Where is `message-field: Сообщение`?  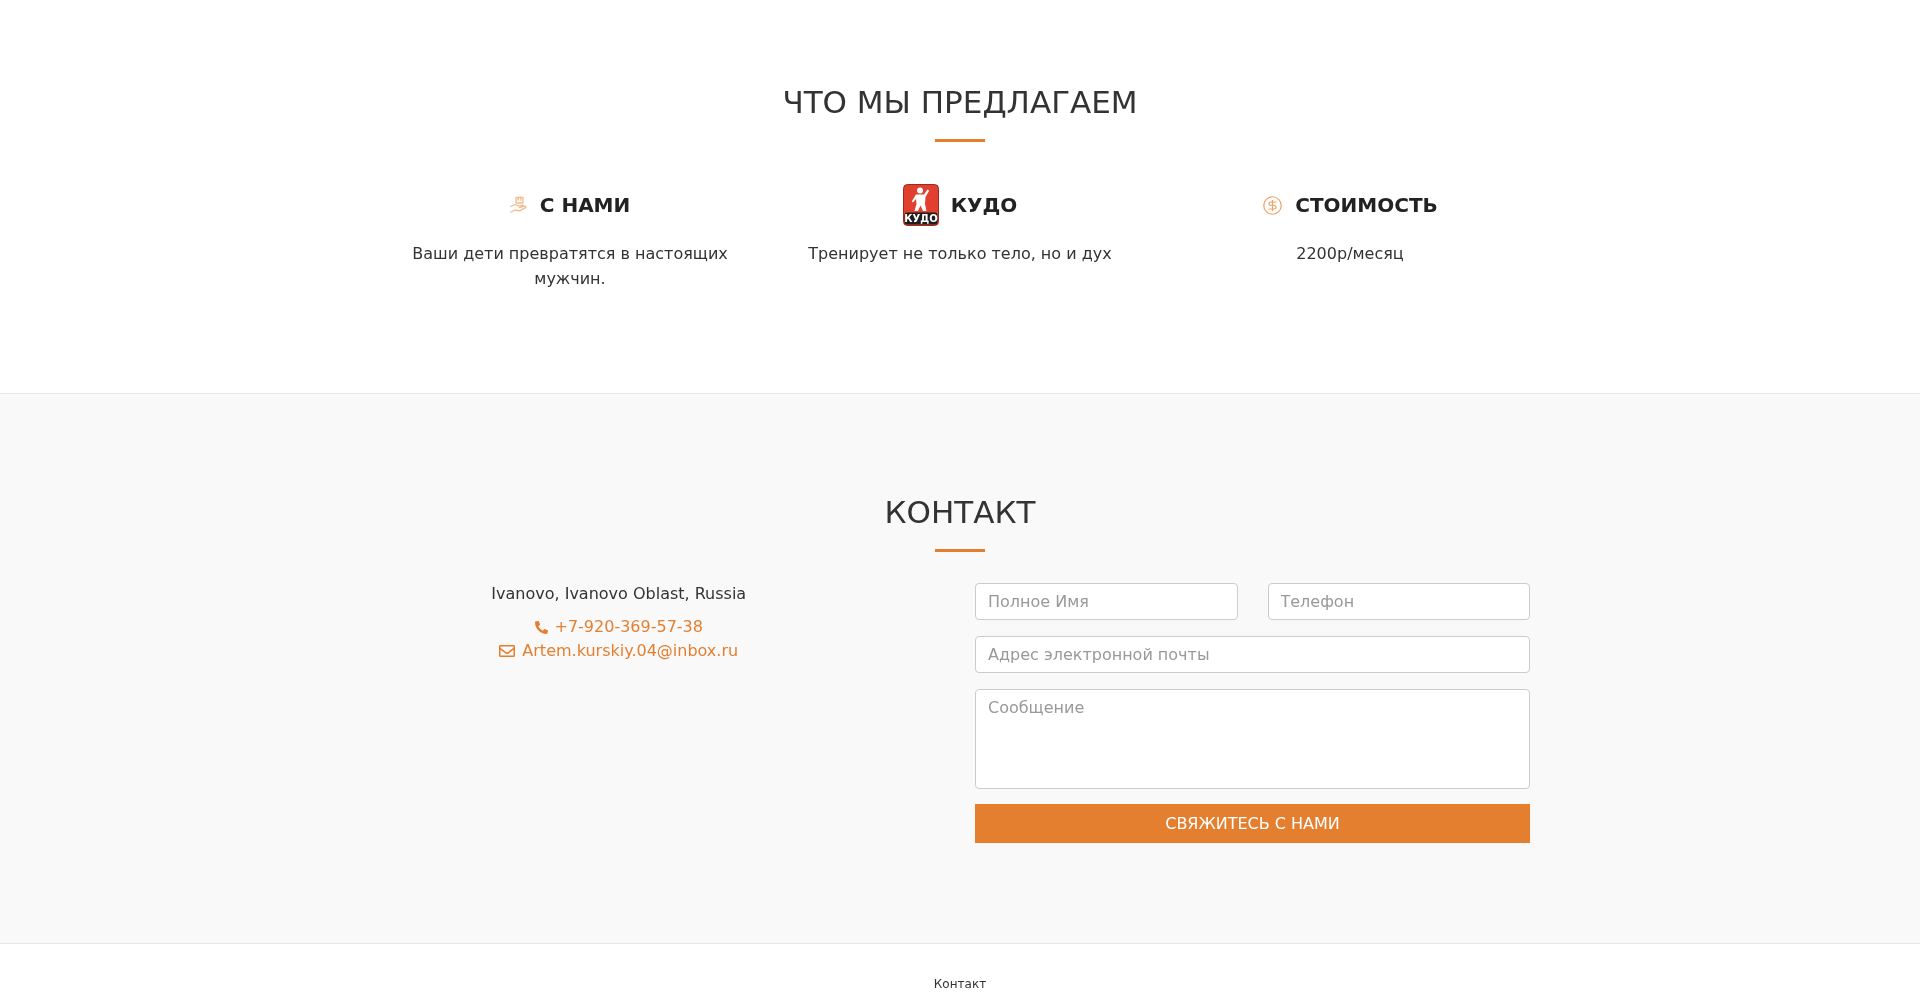 message-field: Сообщение is located at coordinates (1252, 739).